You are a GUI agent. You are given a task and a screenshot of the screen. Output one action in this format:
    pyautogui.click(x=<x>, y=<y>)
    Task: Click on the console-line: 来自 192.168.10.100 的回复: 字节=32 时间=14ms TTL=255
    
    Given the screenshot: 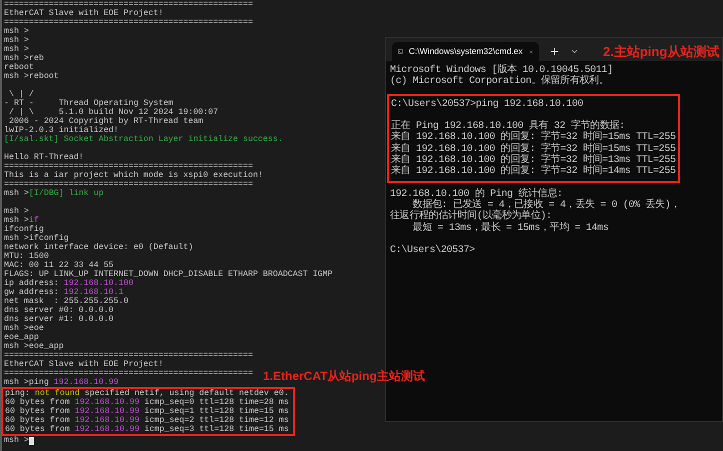 What is the action you would take?
    pyautogui.click(x=533, y=172)
    